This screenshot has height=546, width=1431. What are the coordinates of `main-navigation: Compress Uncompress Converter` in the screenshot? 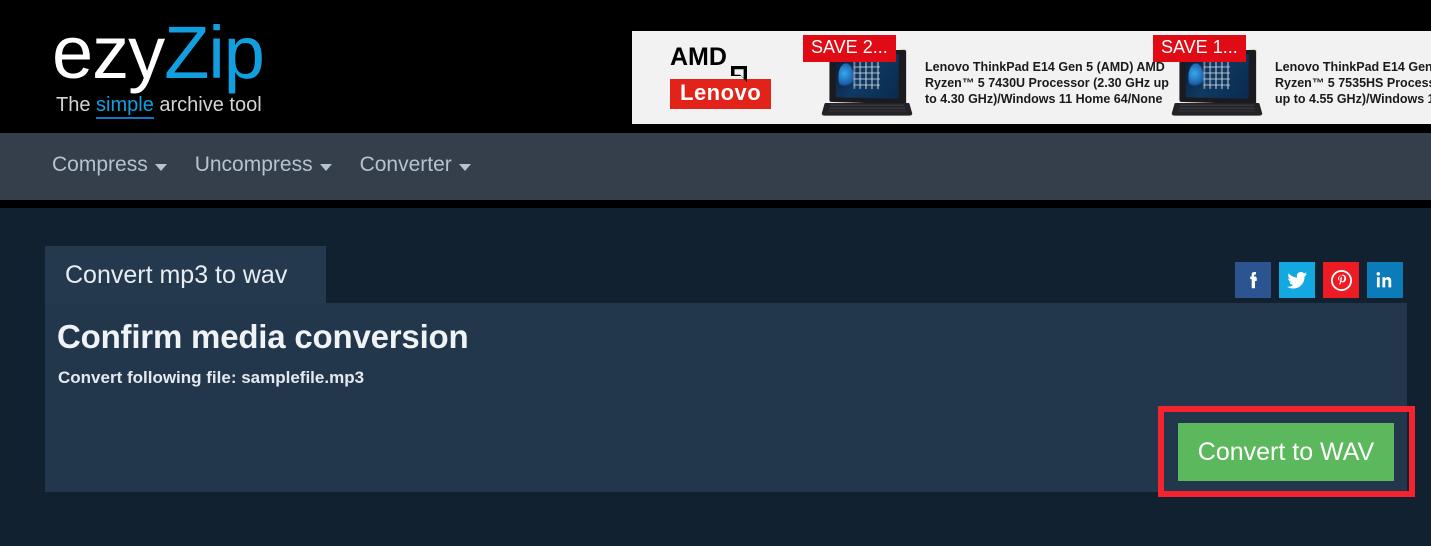 It's located at (715, 166).